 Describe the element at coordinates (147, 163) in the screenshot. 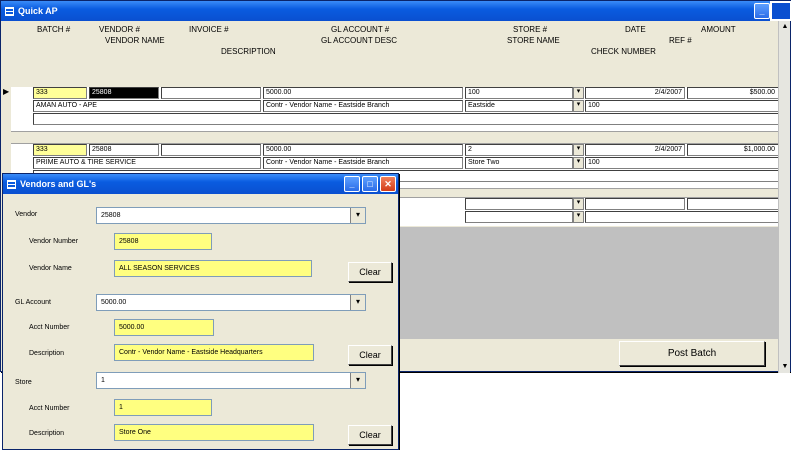

I see `vendor-name-cell: PRIME AUTO & TIRE SERVICE` at that location.